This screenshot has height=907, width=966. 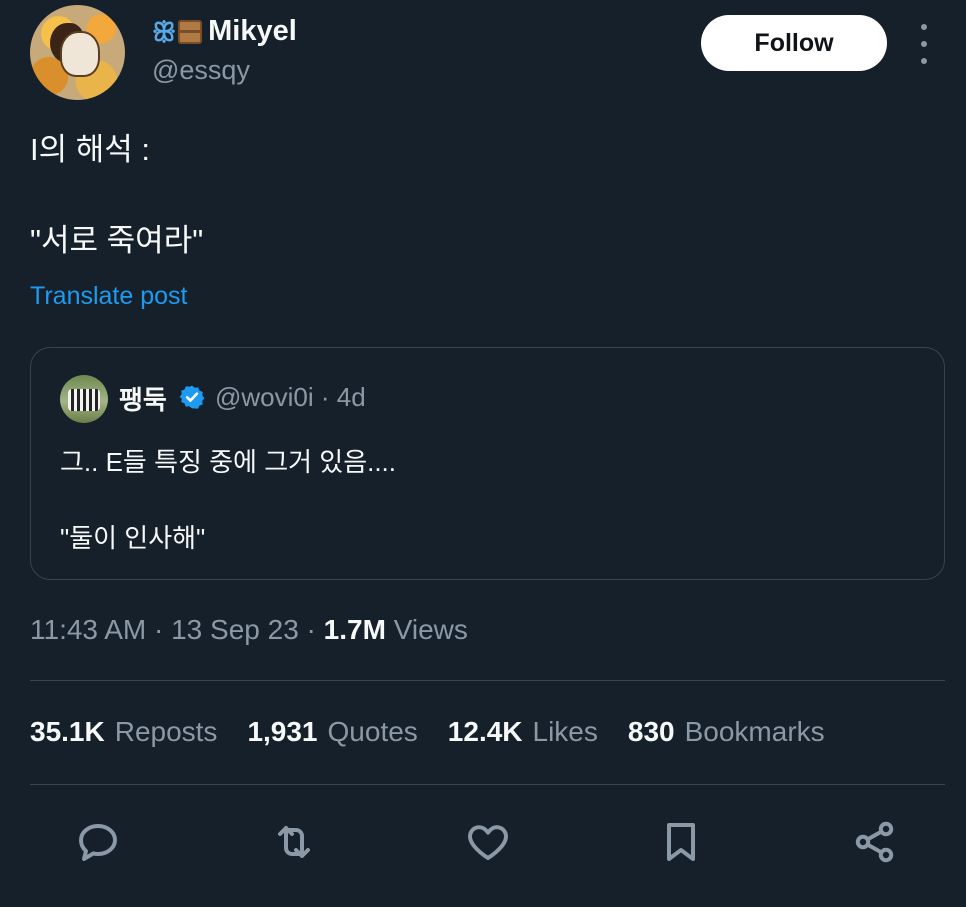 I want to click on quotes-count: 1,931, so click(x=282, y=731).